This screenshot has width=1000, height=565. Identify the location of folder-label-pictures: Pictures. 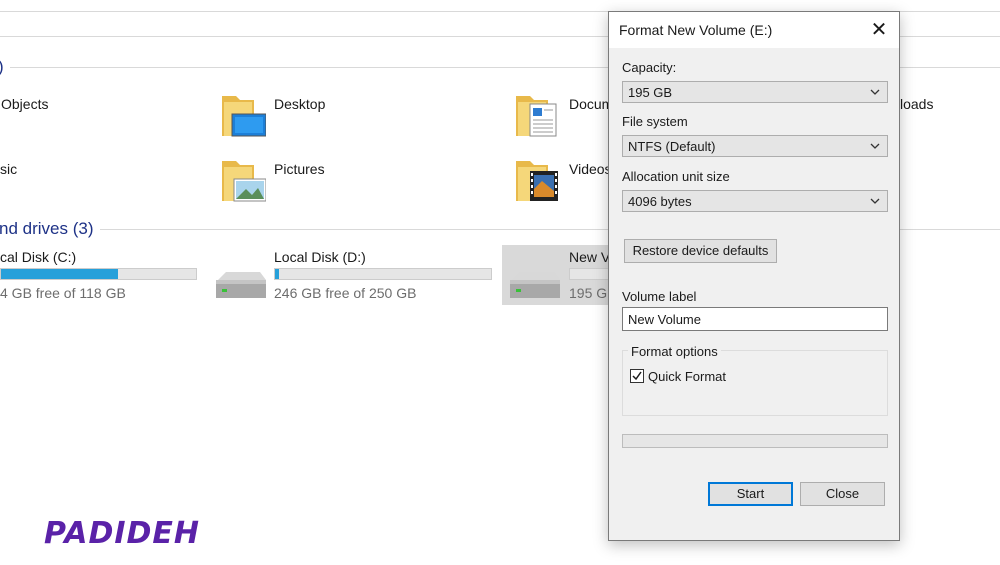
(299, 169).